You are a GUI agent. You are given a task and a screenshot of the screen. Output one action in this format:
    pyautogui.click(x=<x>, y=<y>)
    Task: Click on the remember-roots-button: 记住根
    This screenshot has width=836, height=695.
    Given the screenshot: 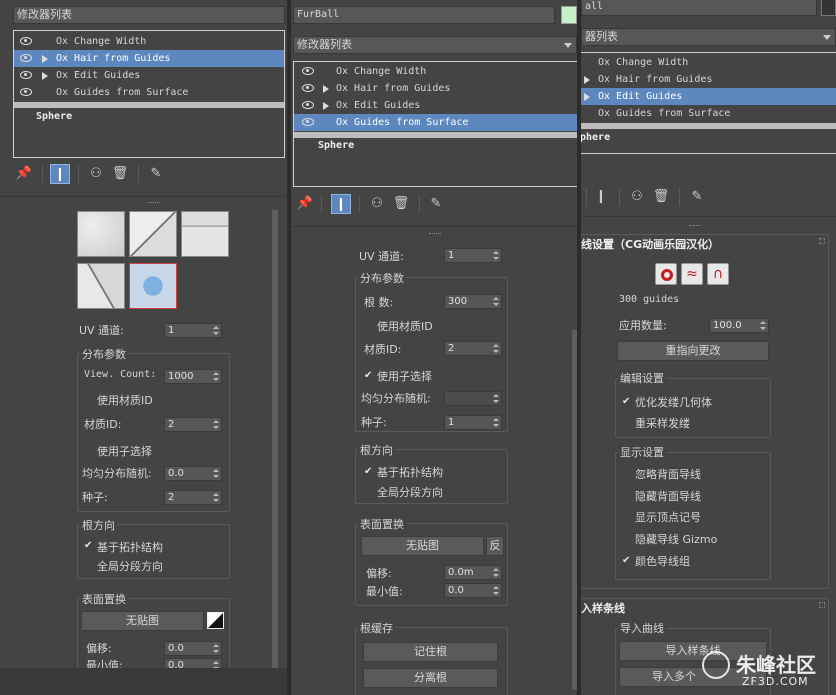 What is the action you would take?
    pyautogui.click(x=430, y=652)
    